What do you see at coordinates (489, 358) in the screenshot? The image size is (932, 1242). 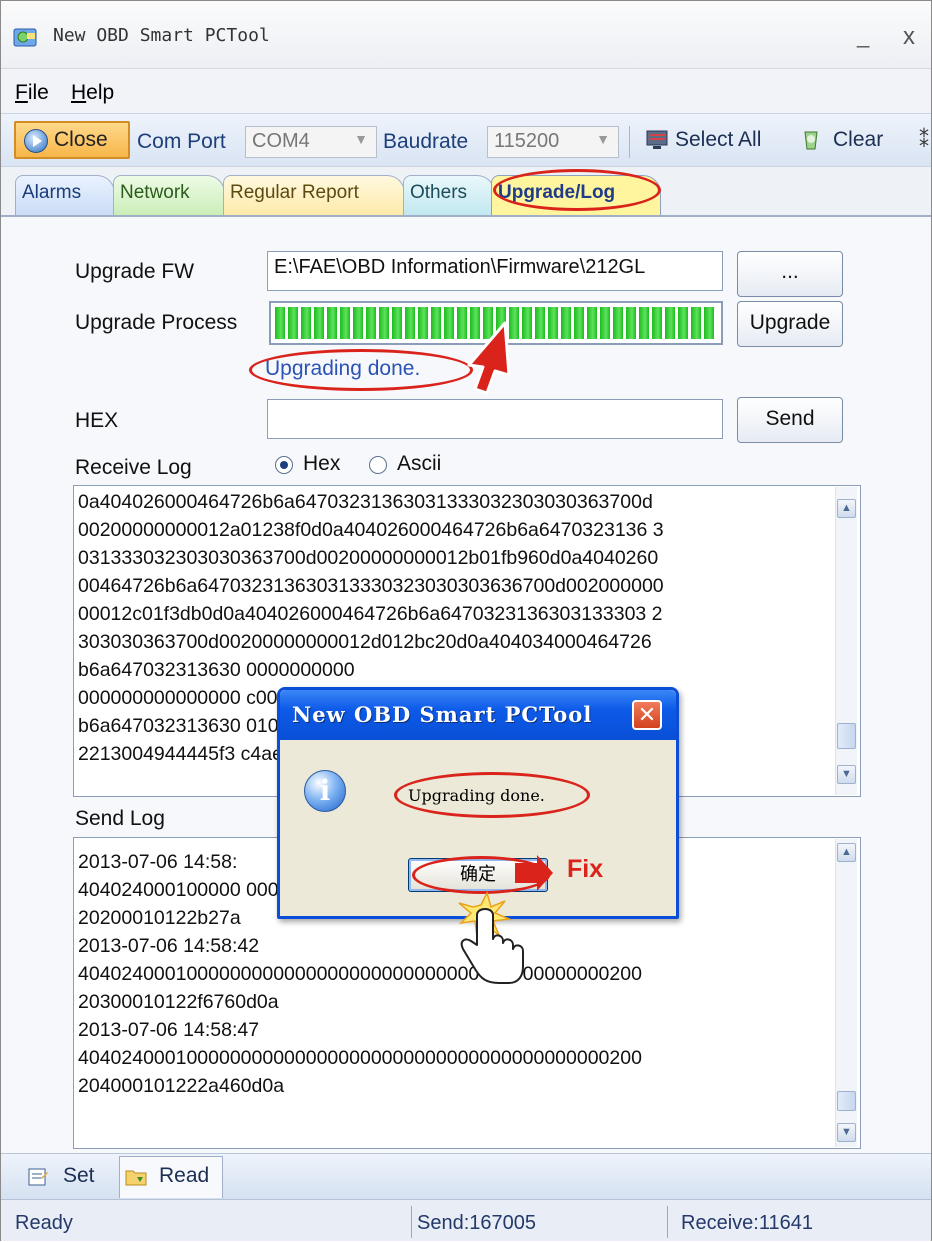 I see `pointer-arrow-icon` at bounding box center [489, 358].